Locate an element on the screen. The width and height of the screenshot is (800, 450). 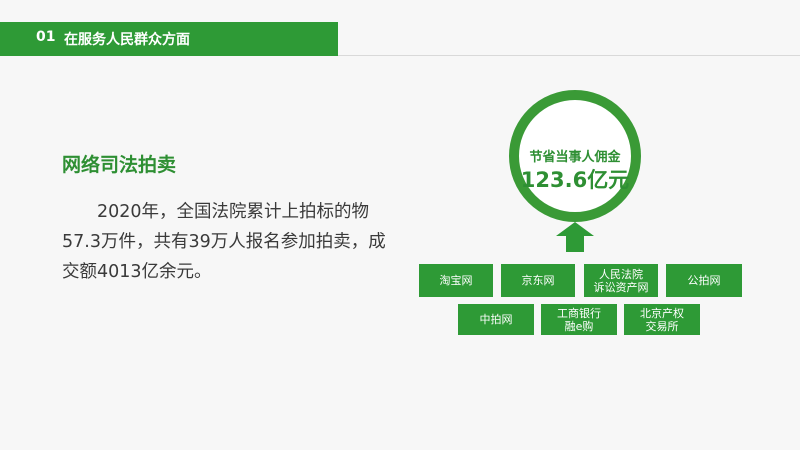
platform-box-icbc: 工商银行 融e购 is located at coordinates (579, 319).